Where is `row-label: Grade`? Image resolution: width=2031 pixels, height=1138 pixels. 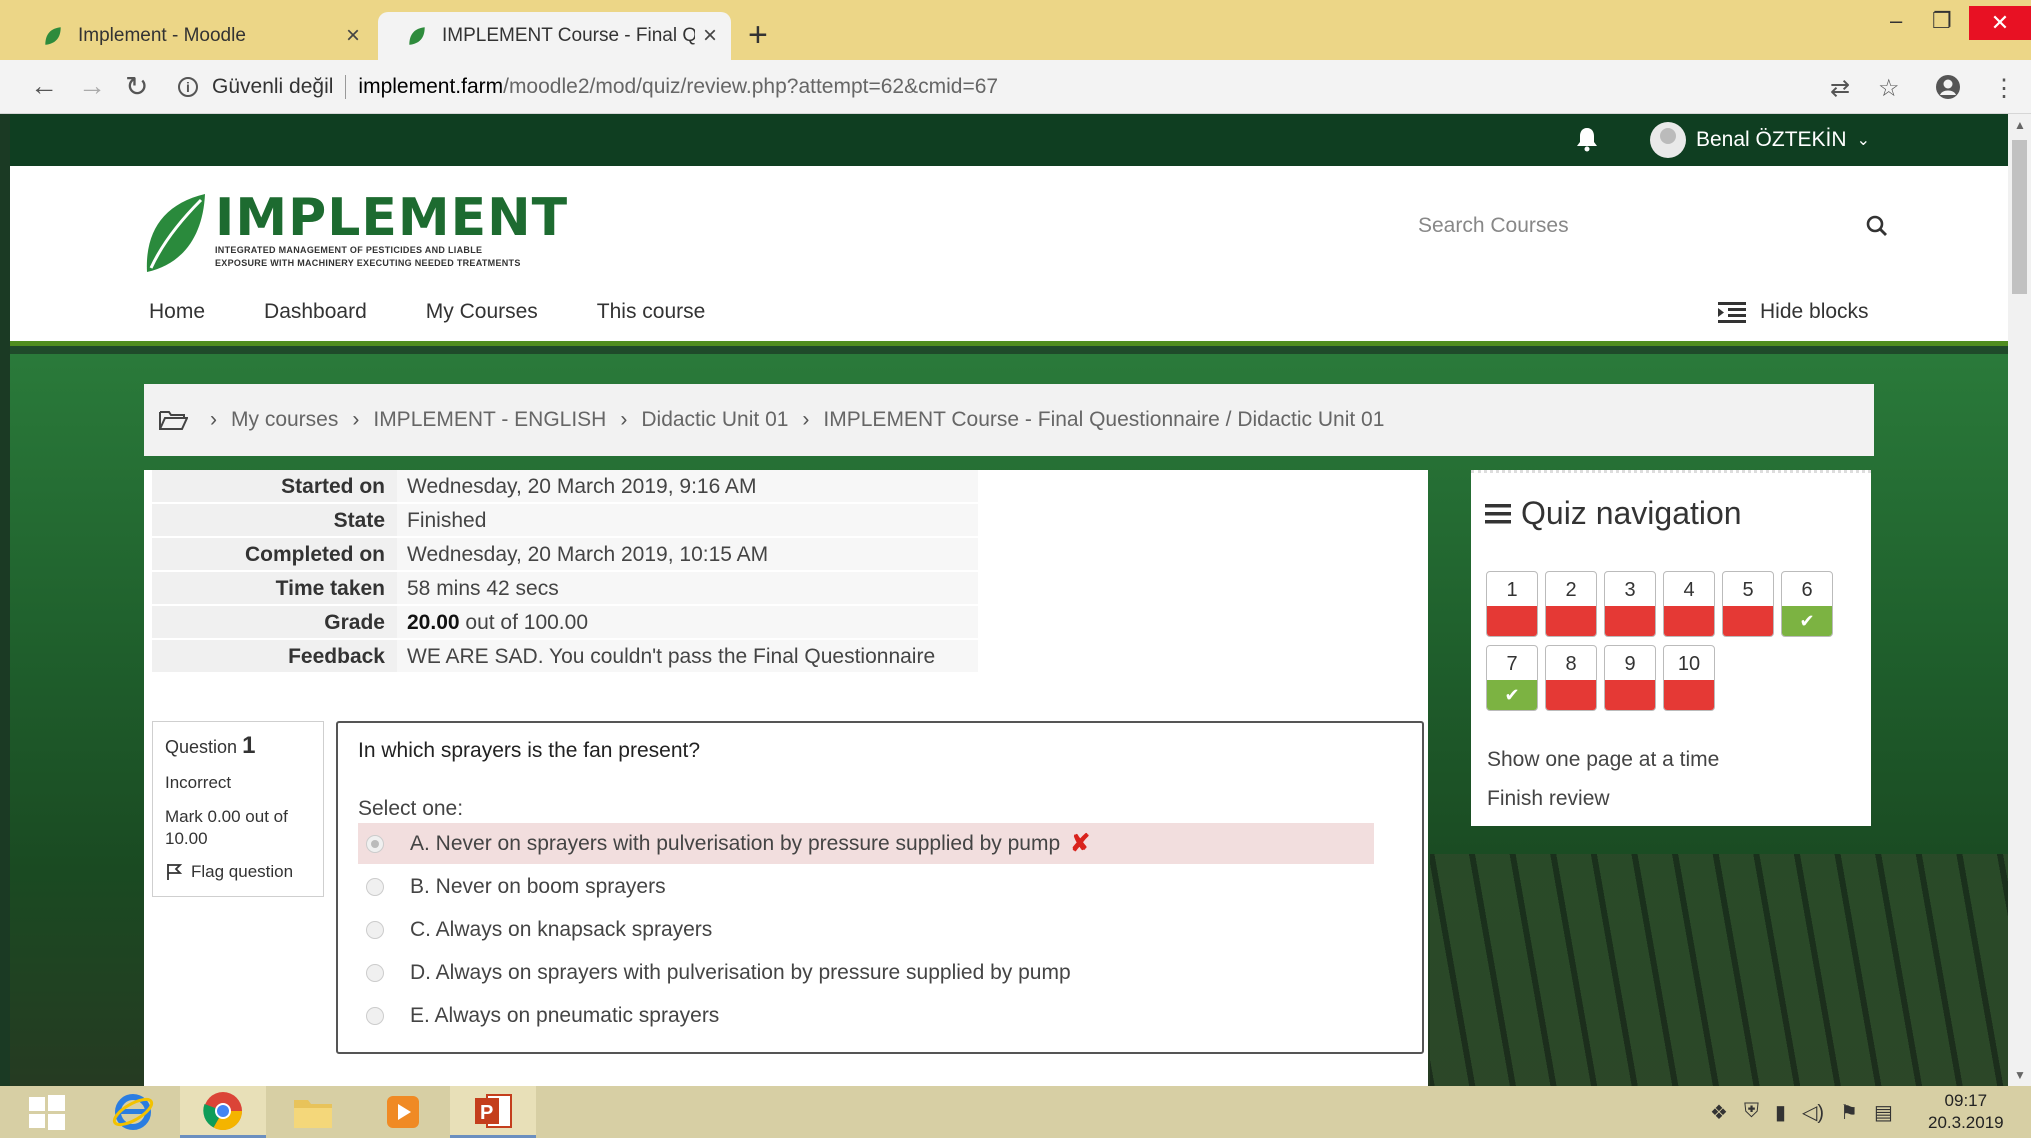 row-label: Grade is located at coordinates (274, 622).